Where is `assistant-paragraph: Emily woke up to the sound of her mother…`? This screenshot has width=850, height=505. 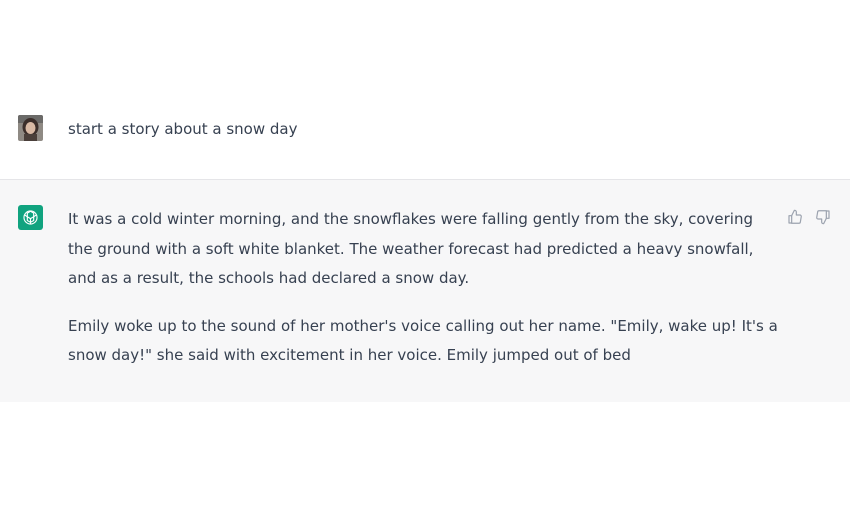
assistant-paragraph: Emily woke up to the sound of her mother… is located at coordinates (423, 340).